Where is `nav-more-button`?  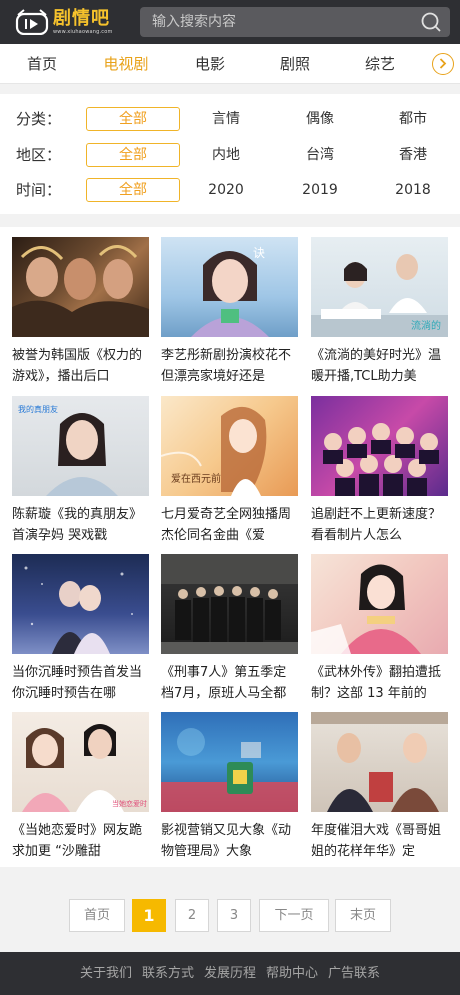 nav-more-button is located at coordinates (443, 64).